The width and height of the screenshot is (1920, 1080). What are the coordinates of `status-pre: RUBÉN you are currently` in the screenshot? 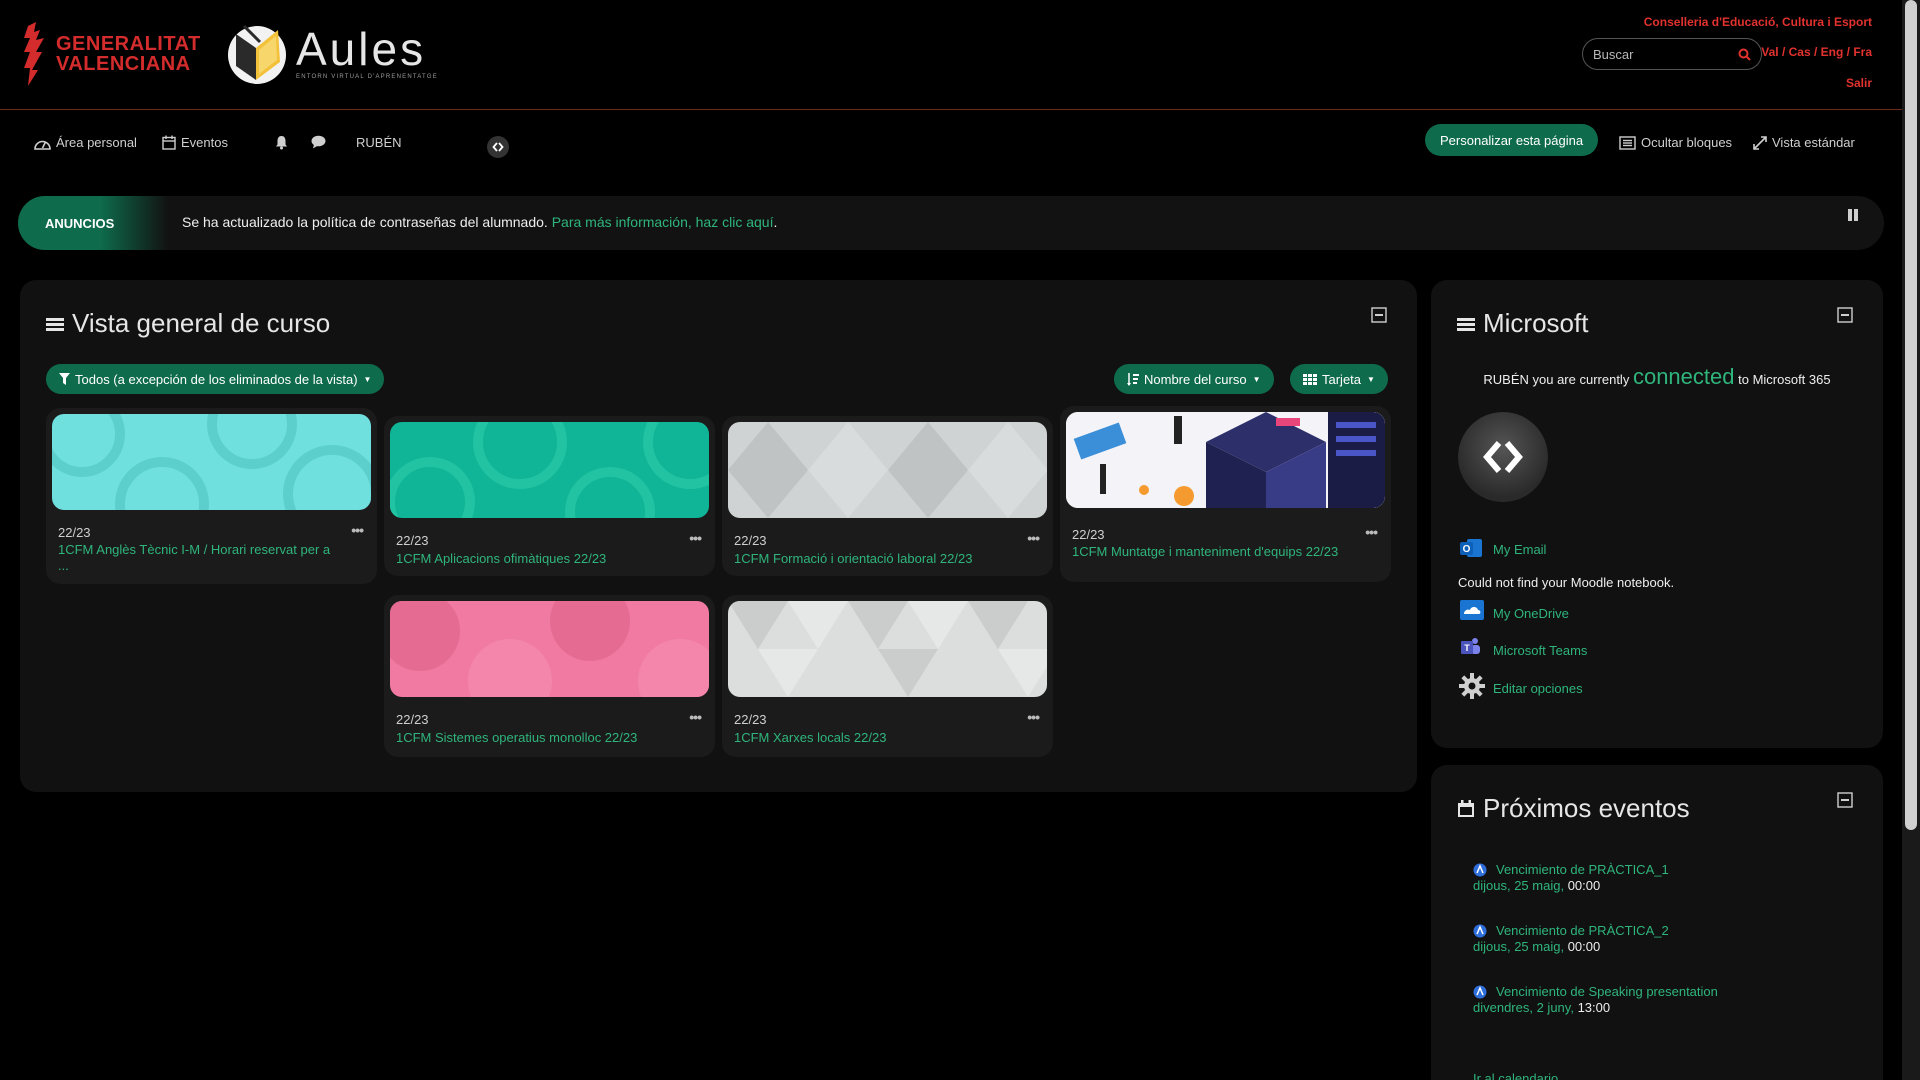 It's located at (1556, 379).